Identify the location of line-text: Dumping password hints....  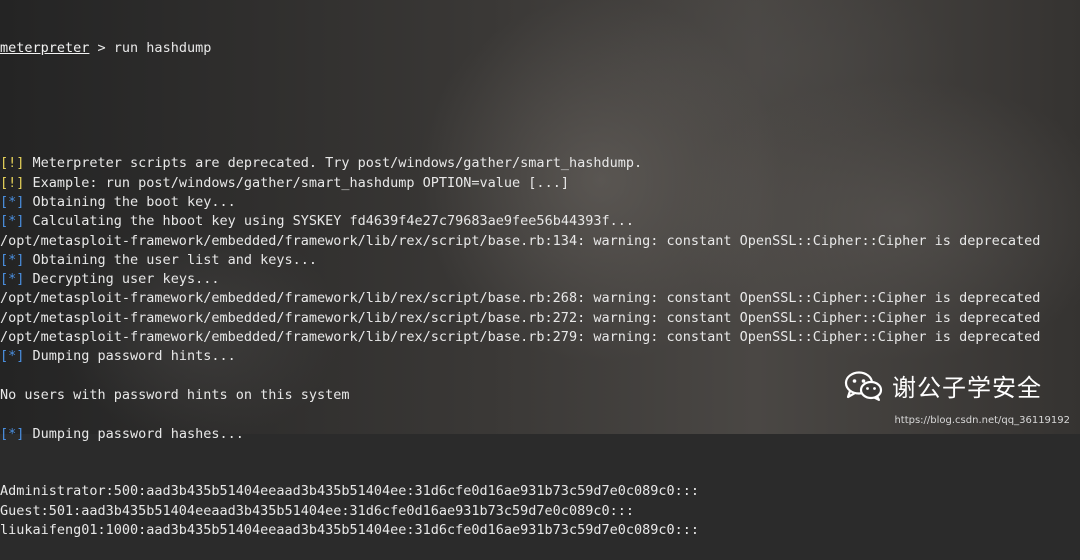
(130, 356).